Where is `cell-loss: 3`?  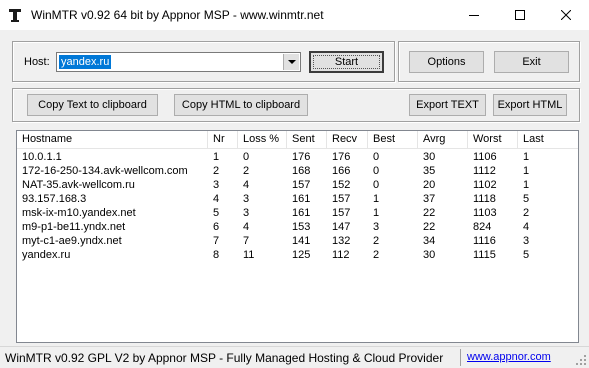
cell-loss: 3 is located at coordinates (246, 213).